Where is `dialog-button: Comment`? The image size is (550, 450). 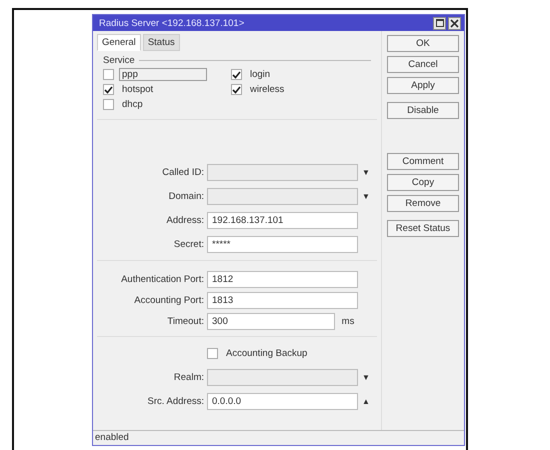 dialog-button: Comment is located at coordinates (423, 161).